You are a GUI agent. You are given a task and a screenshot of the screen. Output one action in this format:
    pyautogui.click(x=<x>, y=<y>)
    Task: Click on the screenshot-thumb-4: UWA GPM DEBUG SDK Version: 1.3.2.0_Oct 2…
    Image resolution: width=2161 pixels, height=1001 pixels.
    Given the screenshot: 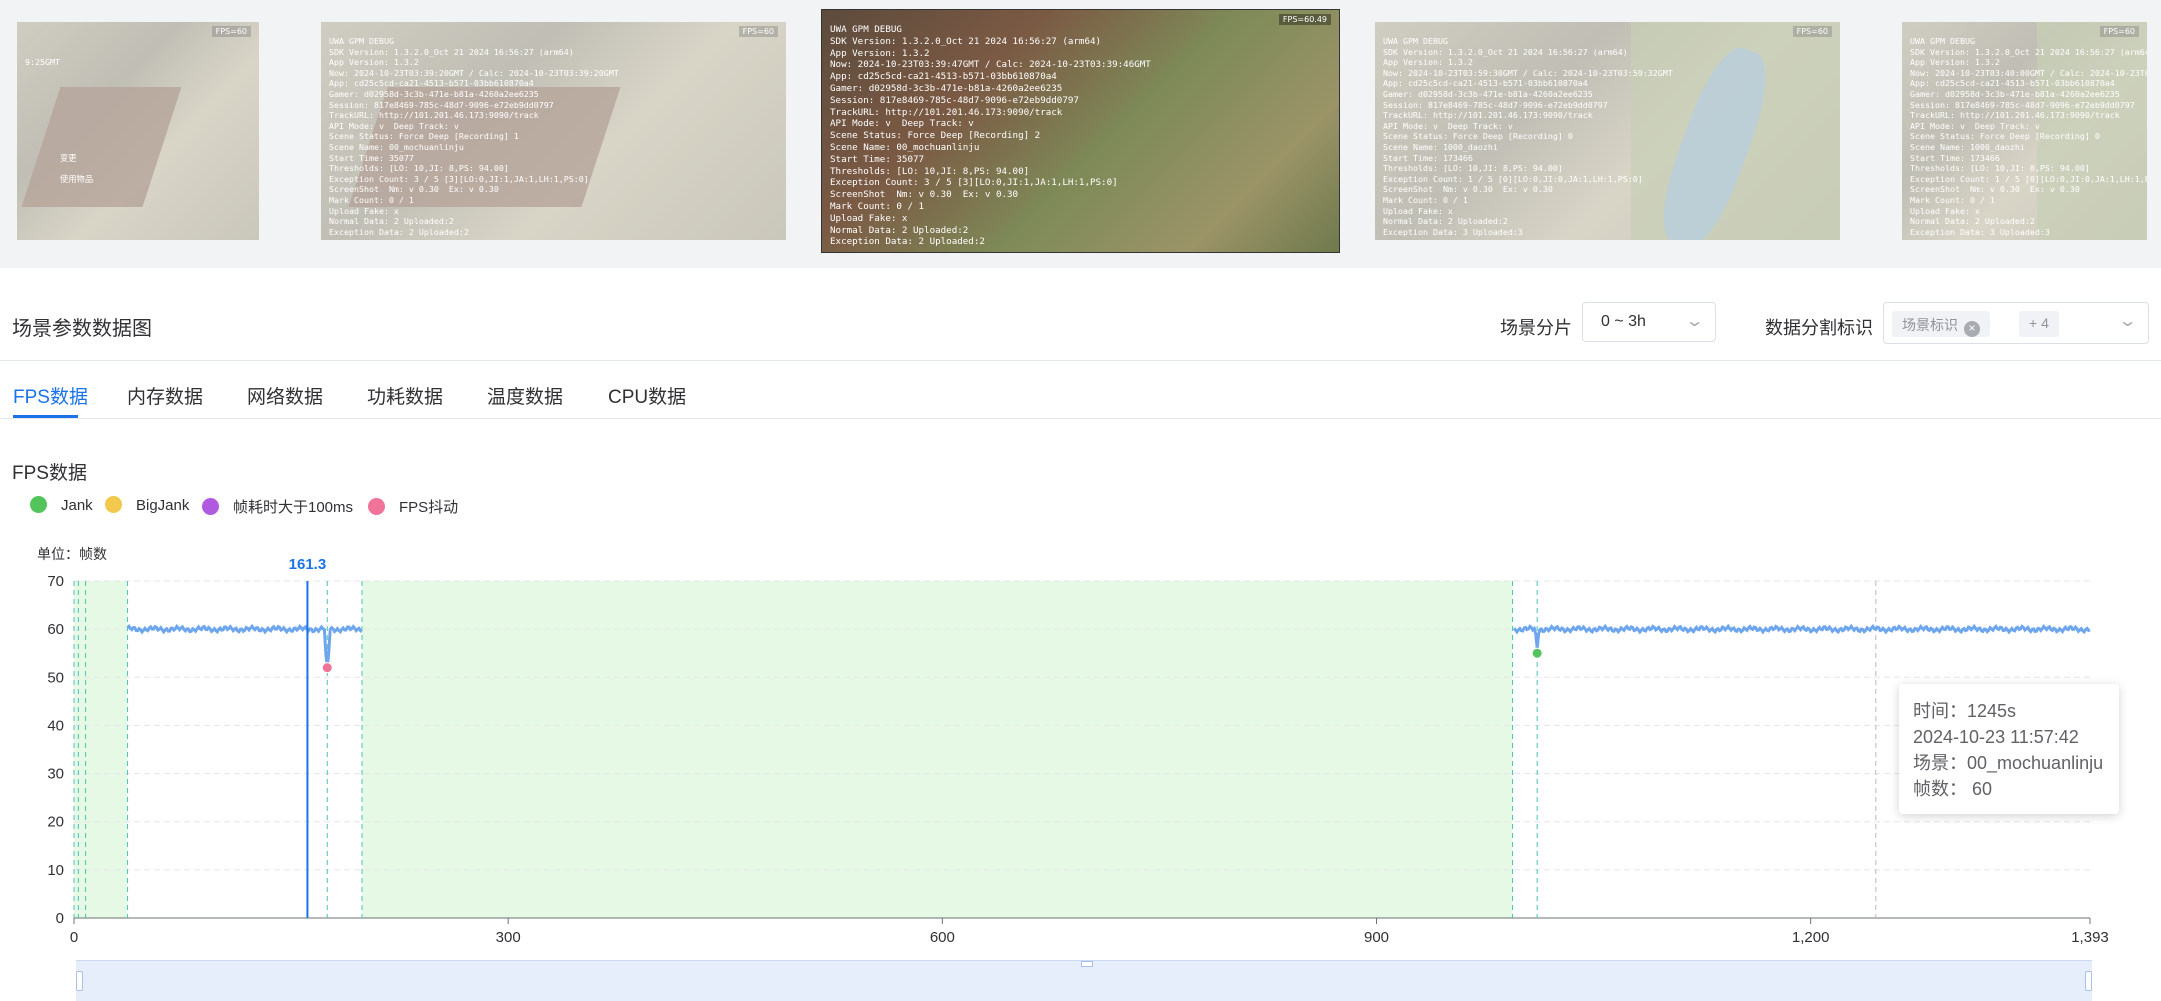 What is the action you would take?
    pyautogui.click(x=1607, y=131)
    